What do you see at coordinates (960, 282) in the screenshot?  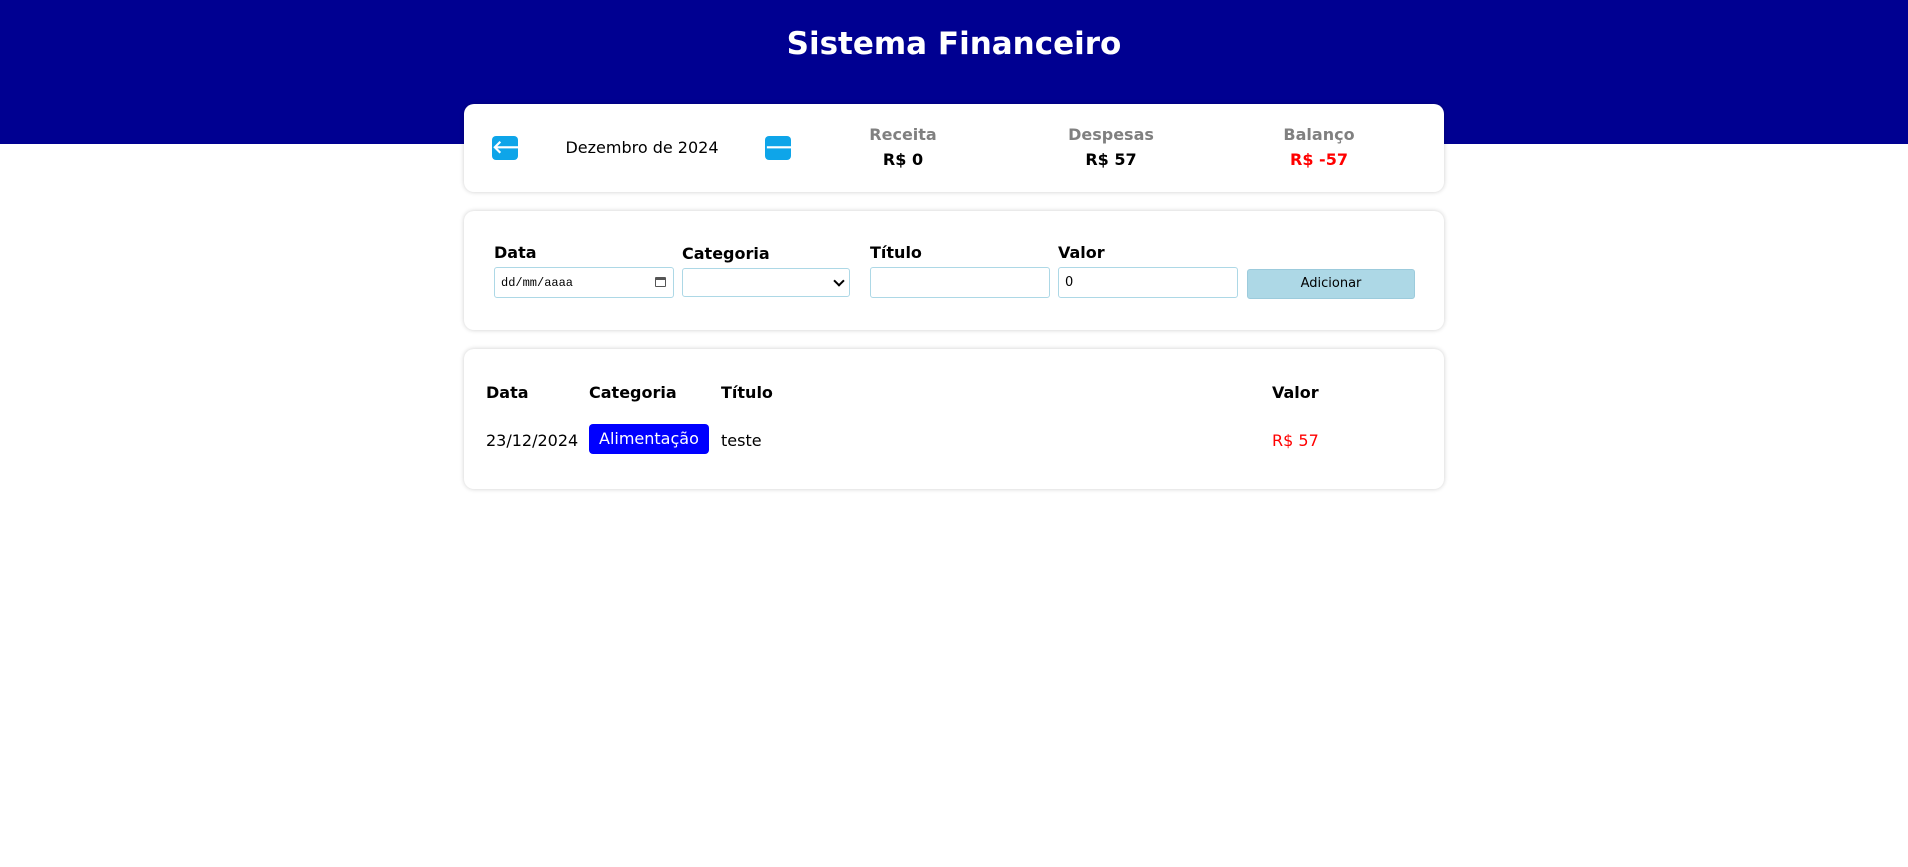 I see `title-input` at bounding box center [960, 282].